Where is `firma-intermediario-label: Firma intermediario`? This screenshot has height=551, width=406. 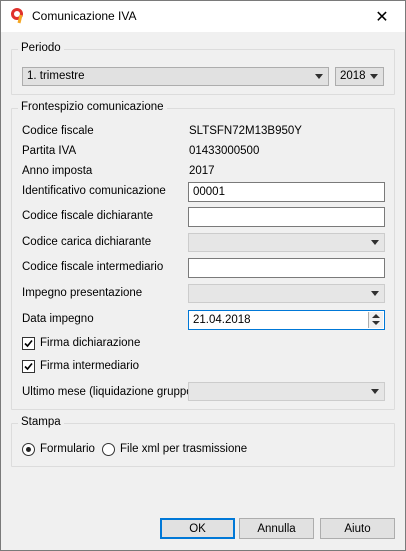
firma-intermediario-label: Firma intermediario is located at coordinates (90, 366).